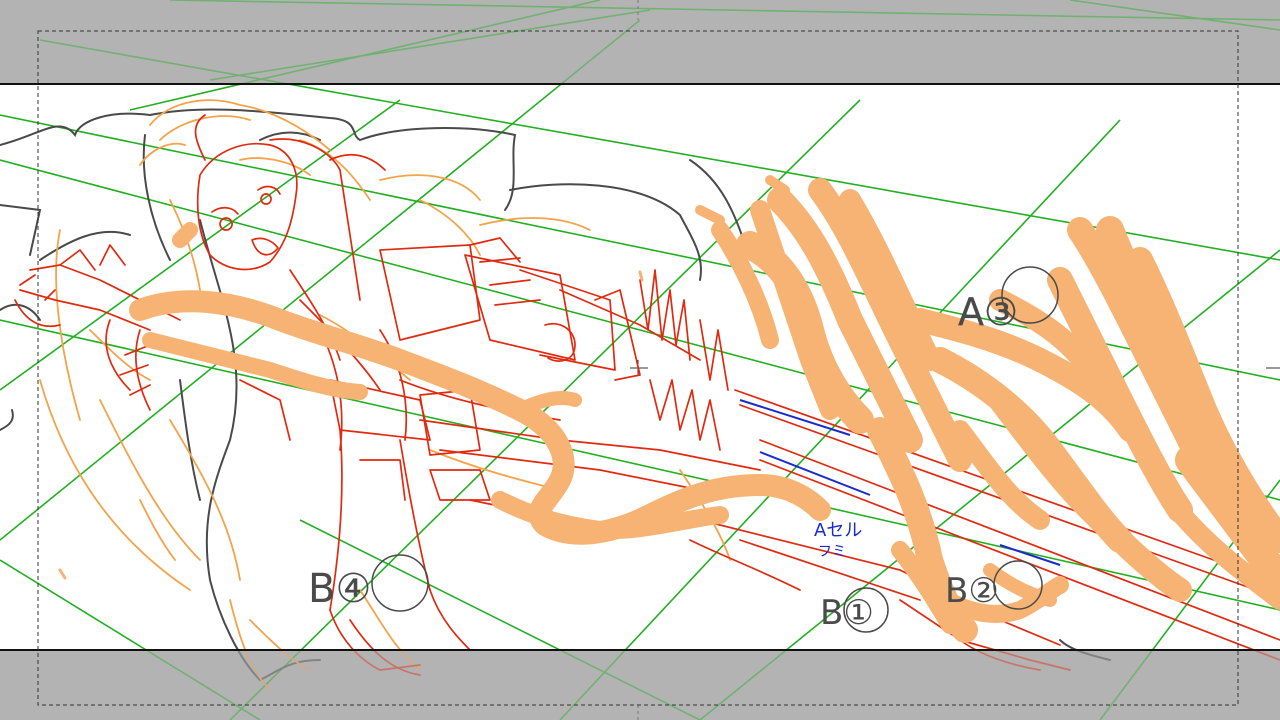 The height and width of the screenshot is (720, 1280). I want to click on pasteboard-top-overlay, so click(640, 41).